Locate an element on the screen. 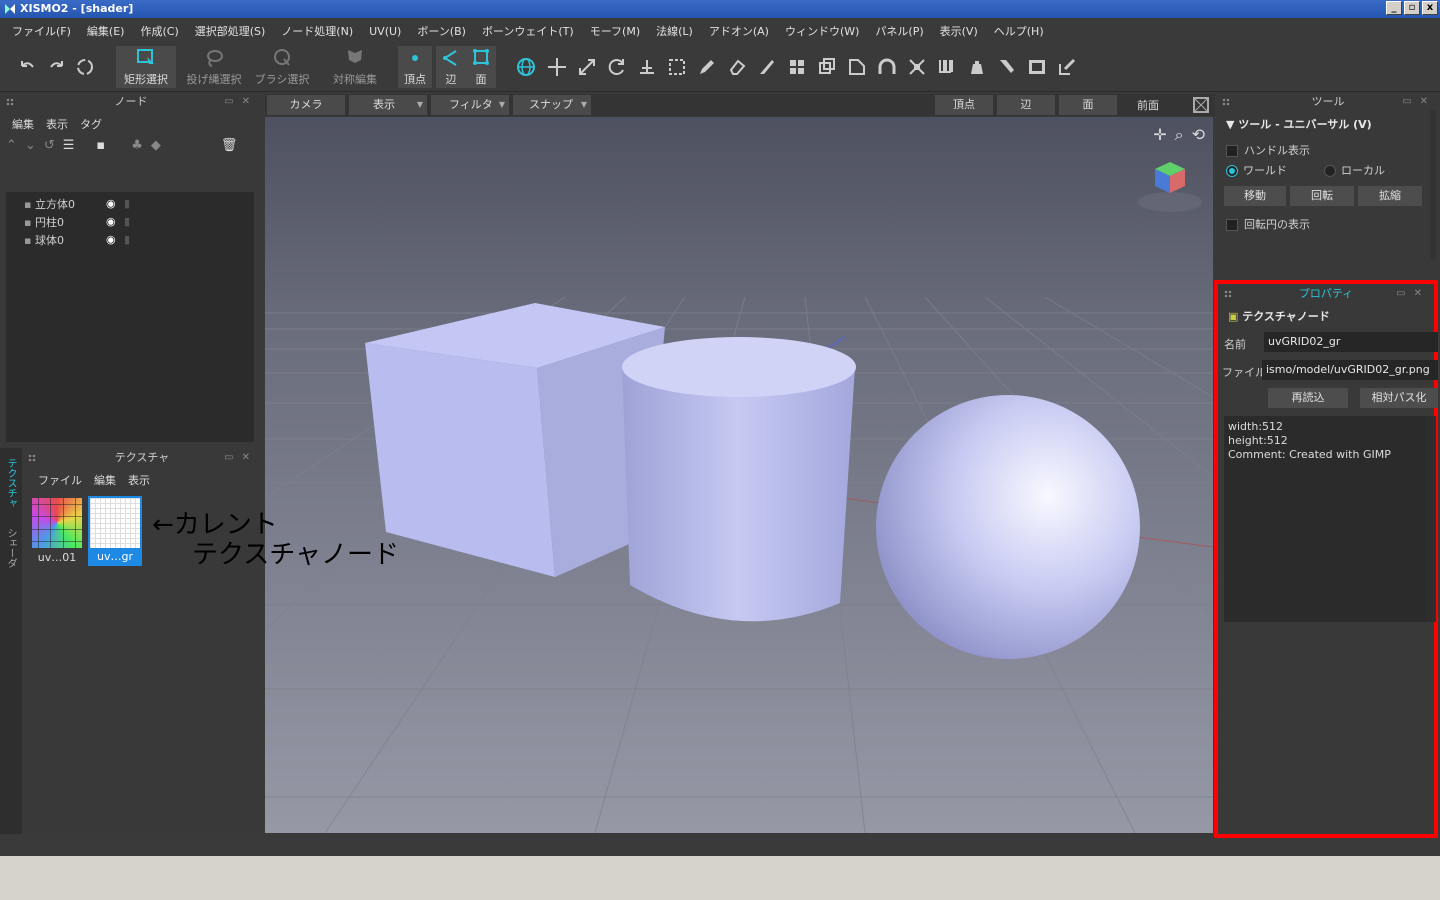 The width and height of the screenshot is (1440, 900). move-up-icon: ⌃ is located at coordinates (11, 147).